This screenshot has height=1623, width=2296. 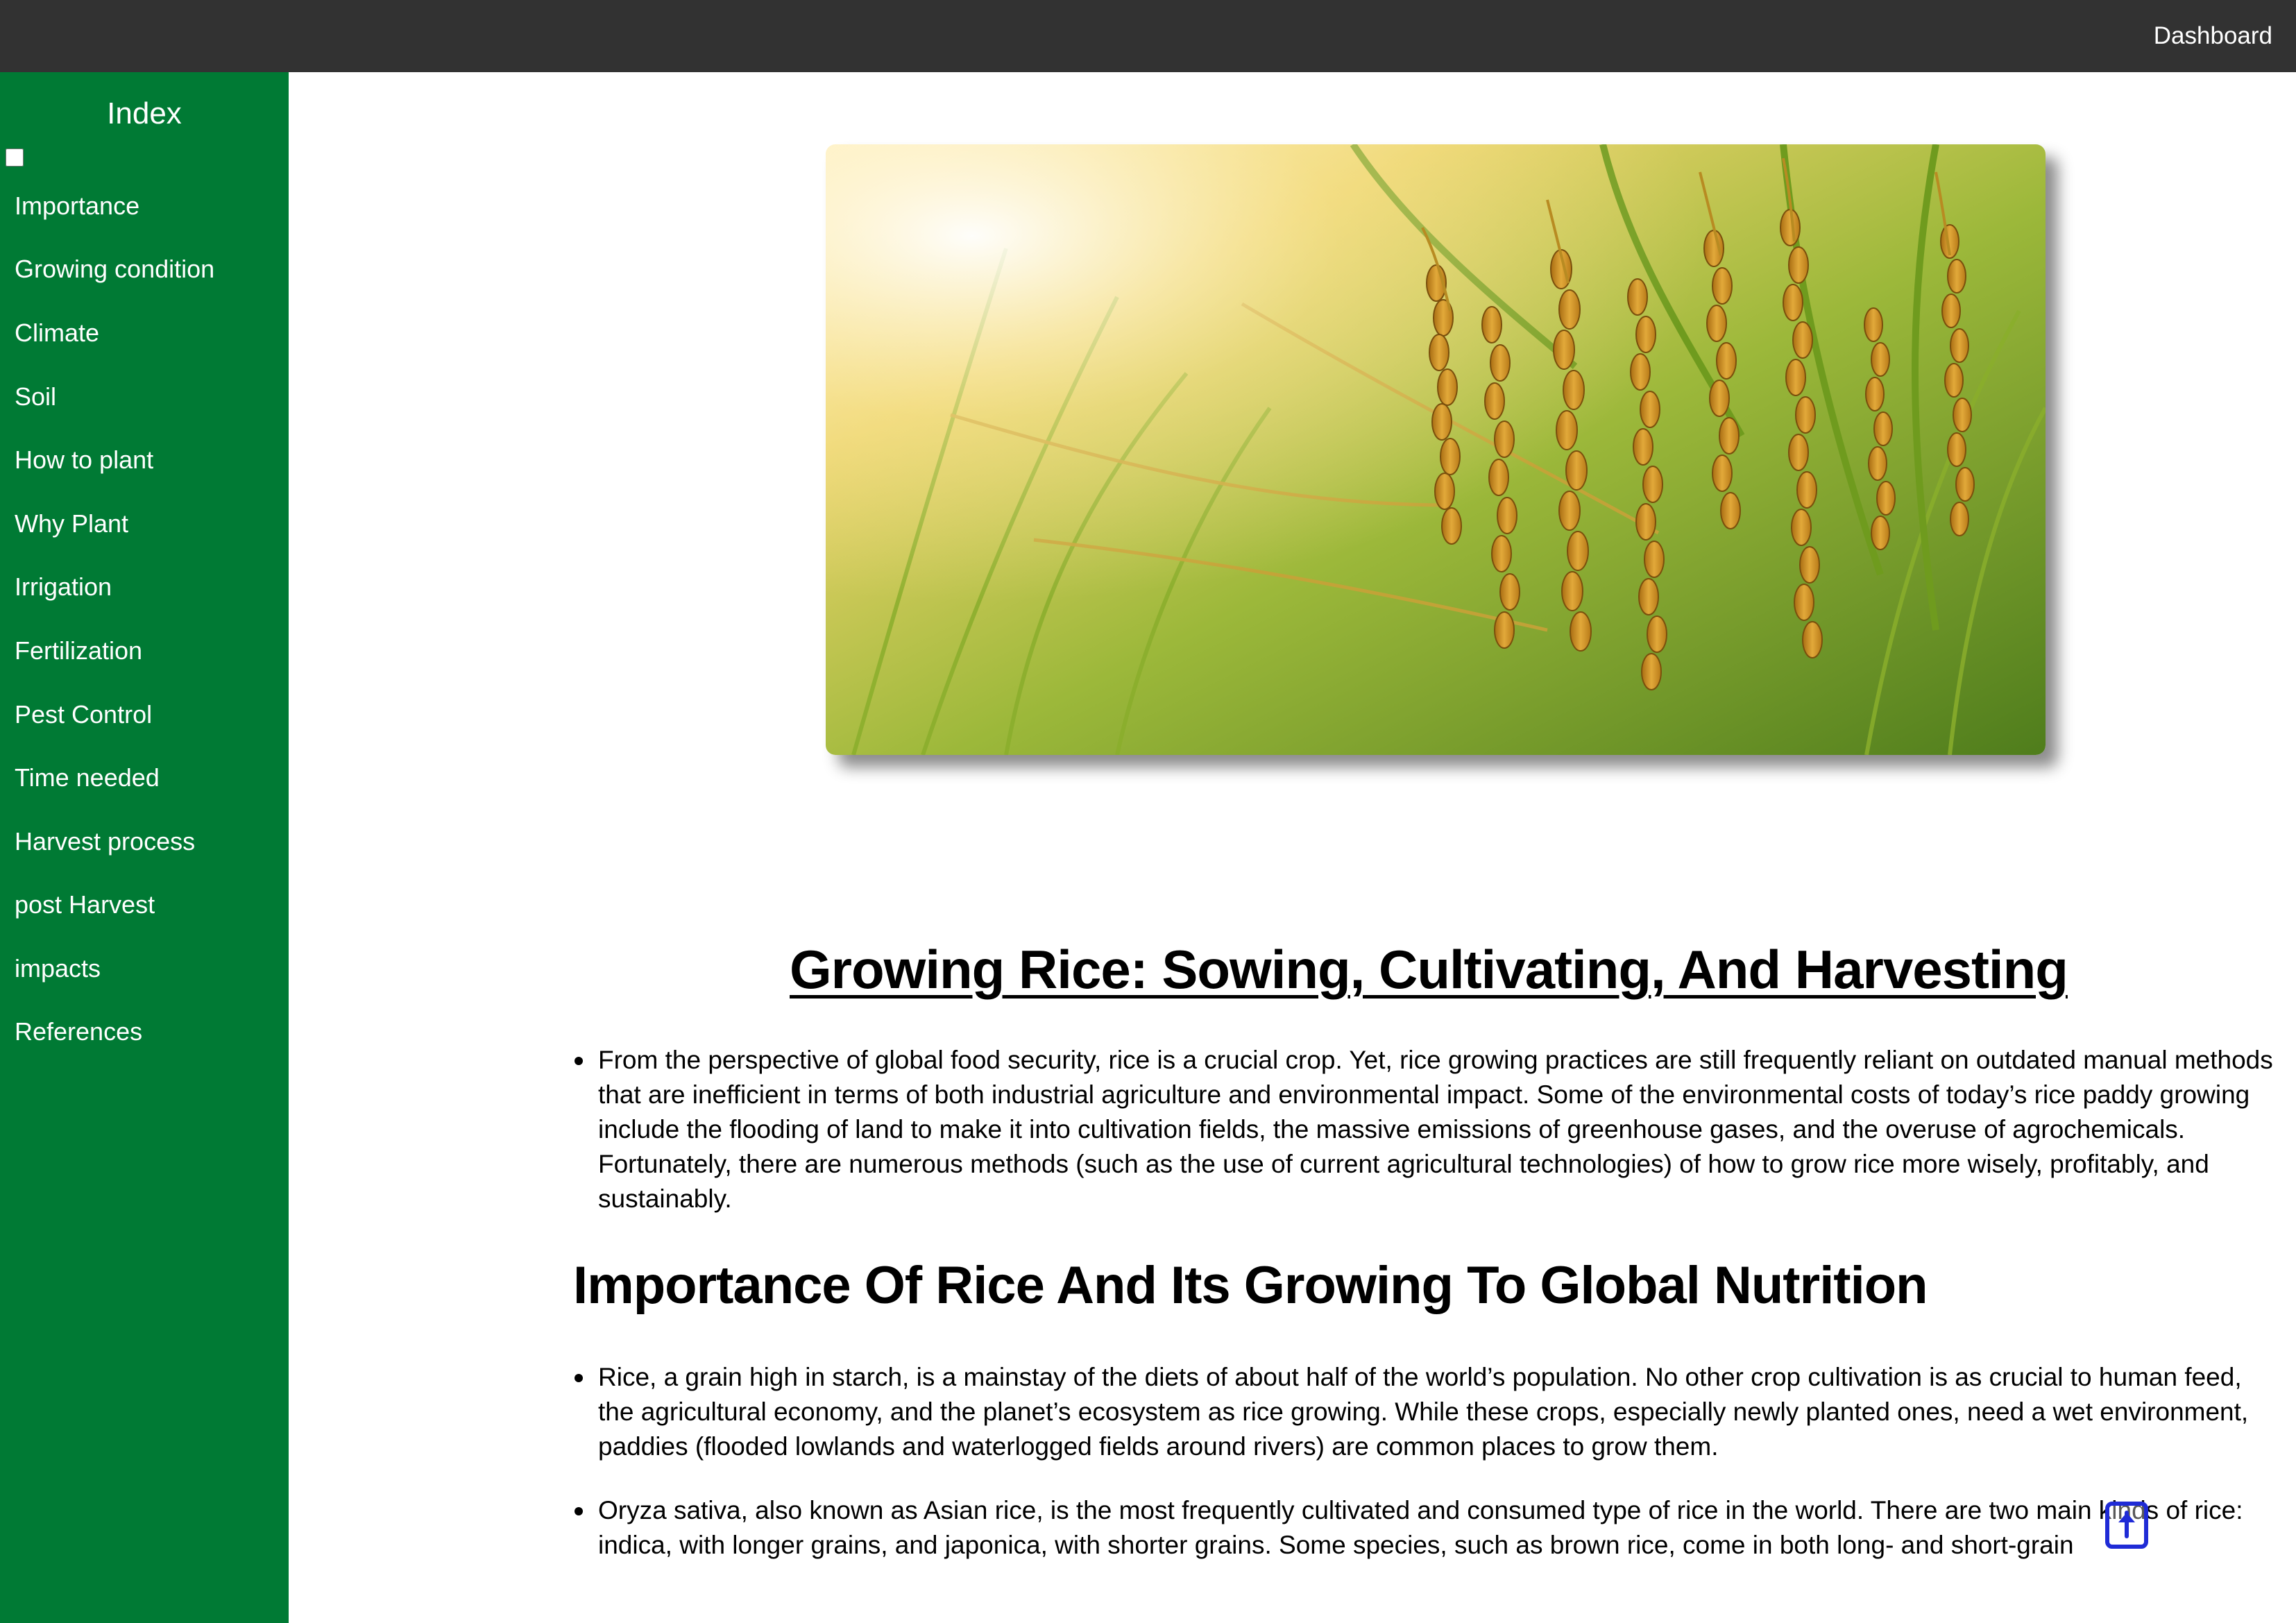 I want to click on sidebar-item-fertilization: Fertilization, so click(x=78, y=651).